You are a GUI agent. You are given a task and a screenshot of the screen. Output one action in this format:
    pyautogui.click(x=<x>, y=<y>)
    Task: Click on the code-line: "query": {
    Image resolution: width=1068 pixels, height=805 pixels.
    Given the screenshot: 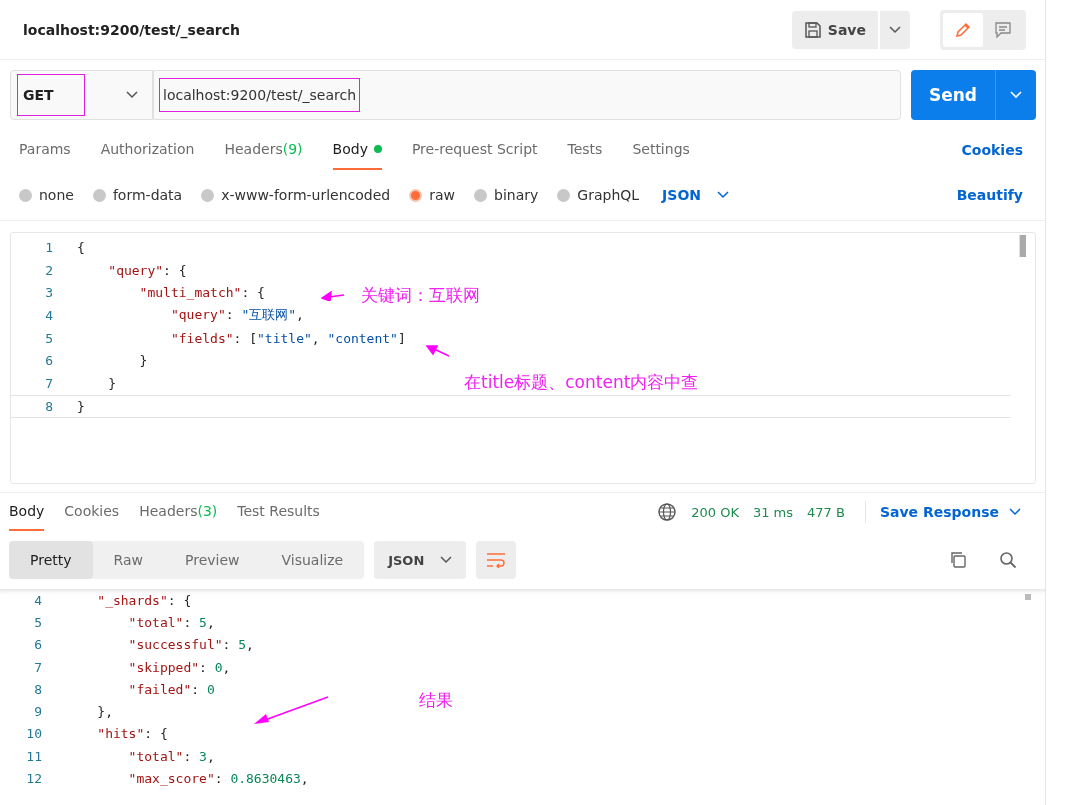 What is the action you would take?
    pyautogui.click(x=147, y=270)
    